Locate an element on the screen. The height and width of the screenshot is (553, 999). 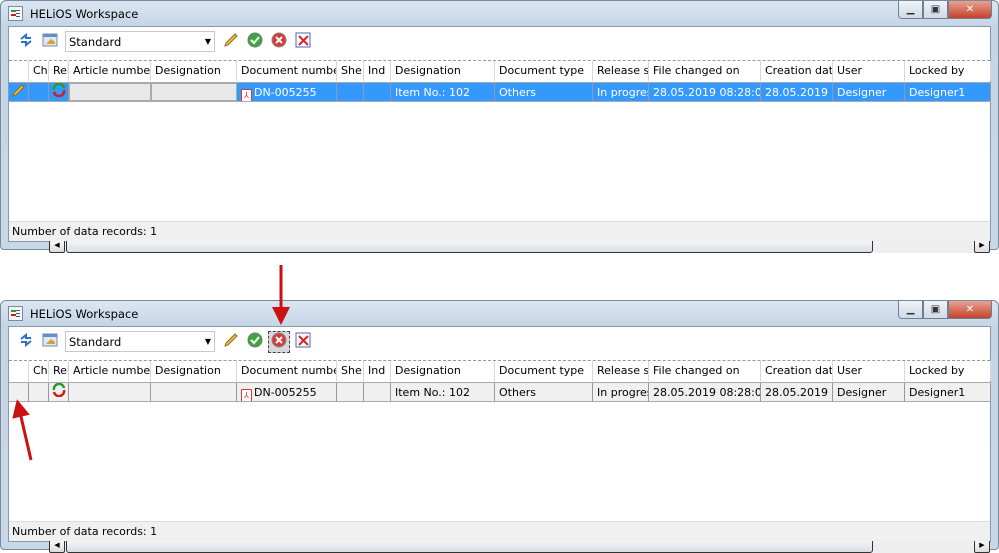
pdf-icon: ⅄ is located at coordinates (246, 95).